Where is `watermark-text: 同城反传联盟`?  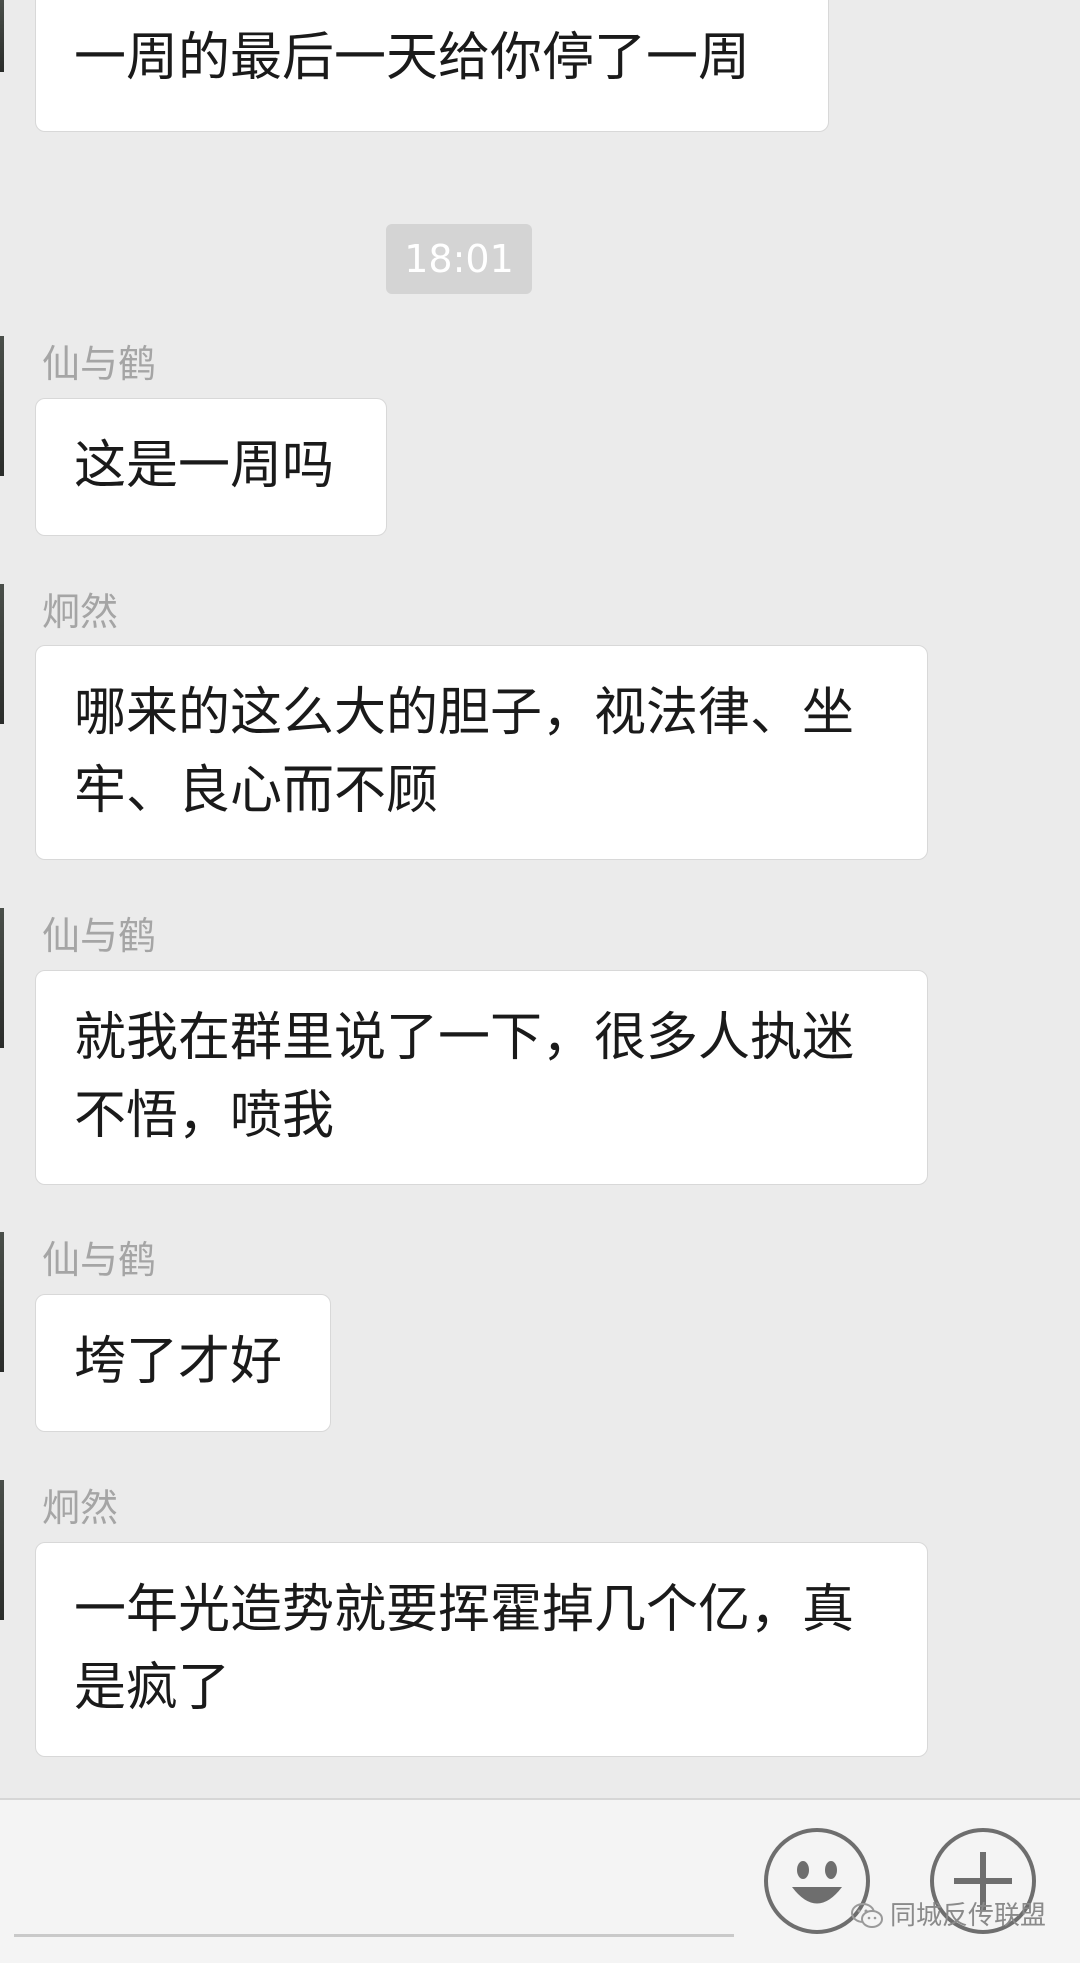
watermark-text: 同城反传联盟 is located at coordinates (968, 1916).